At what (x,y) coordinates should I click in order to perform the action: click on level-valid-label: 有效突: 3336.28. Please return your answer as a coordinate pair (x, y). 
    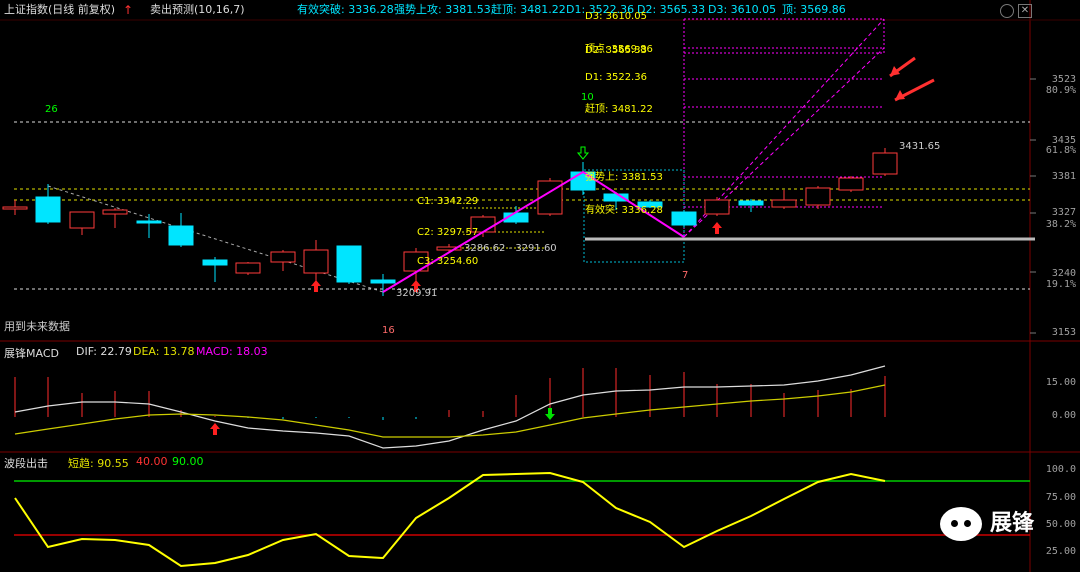
    Looking at the image, I should click on (624, 210).